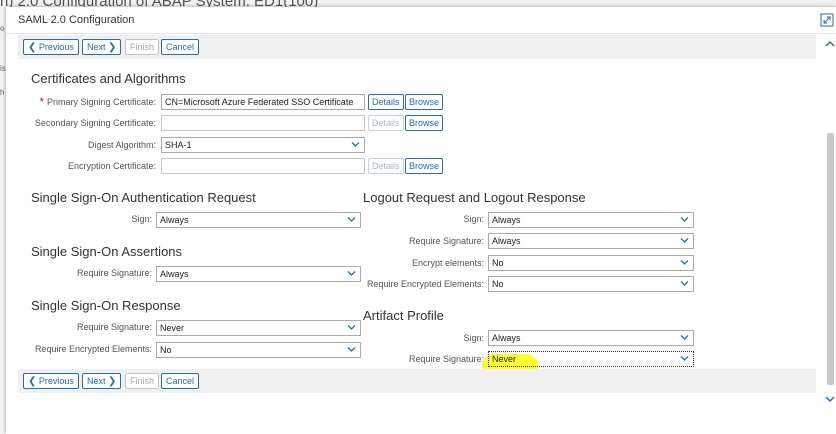  I want to click on dialog-title: SAML 2.0 Configuration, so click(76, 20).